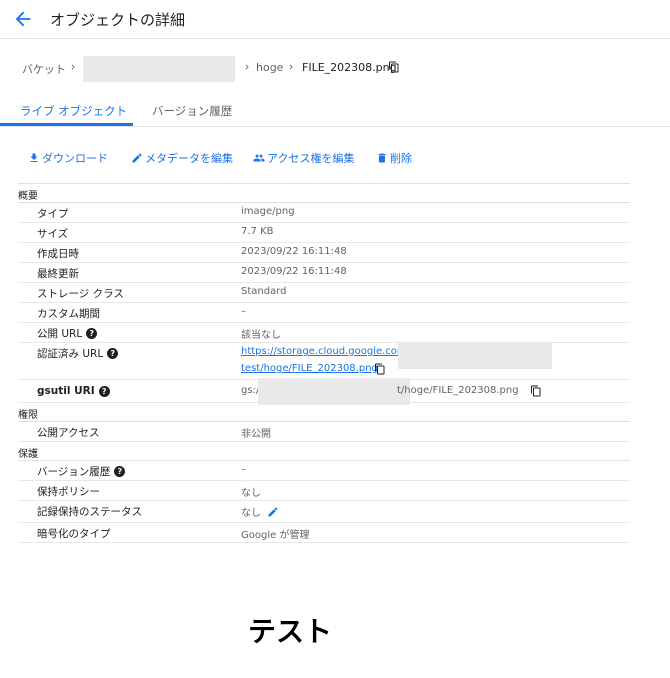  Describe the element at coordinates (269, 67) in the screenshot. I see `breadcrumb-folder: hoge` at that location.